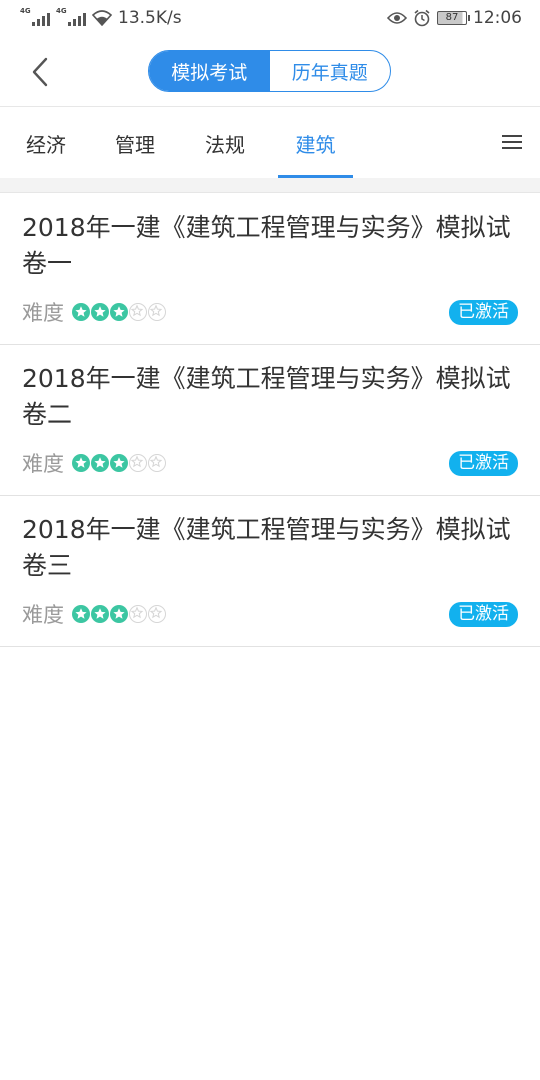 The width and height of the screenshot is (540, 1080). I want to click on list-item: 2018年一建《建筑工程管理与实务》模拟试卷一 难度 已激活, so click(270, 269).